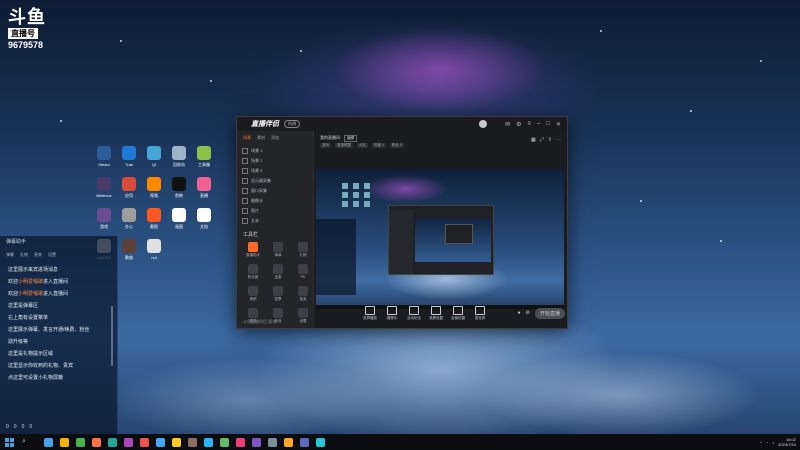 The image size is (800, 450). I want to click on scene-item: 摄像头, so click(275, 200).